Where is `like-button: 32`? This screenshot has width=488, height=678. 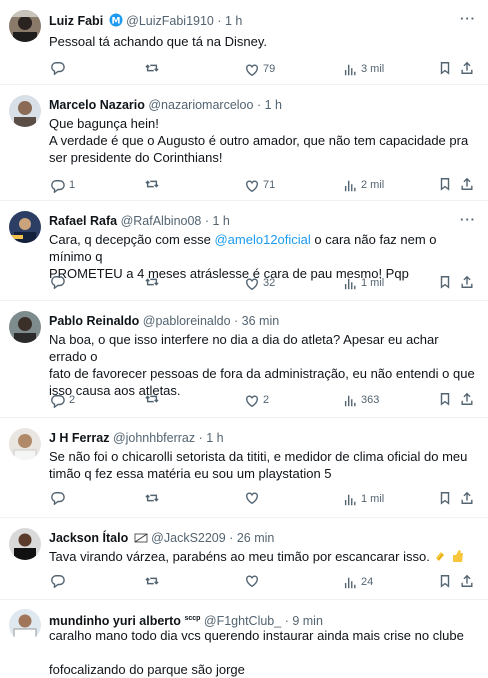 like-button: 32 is located at coordinates (260, 283).